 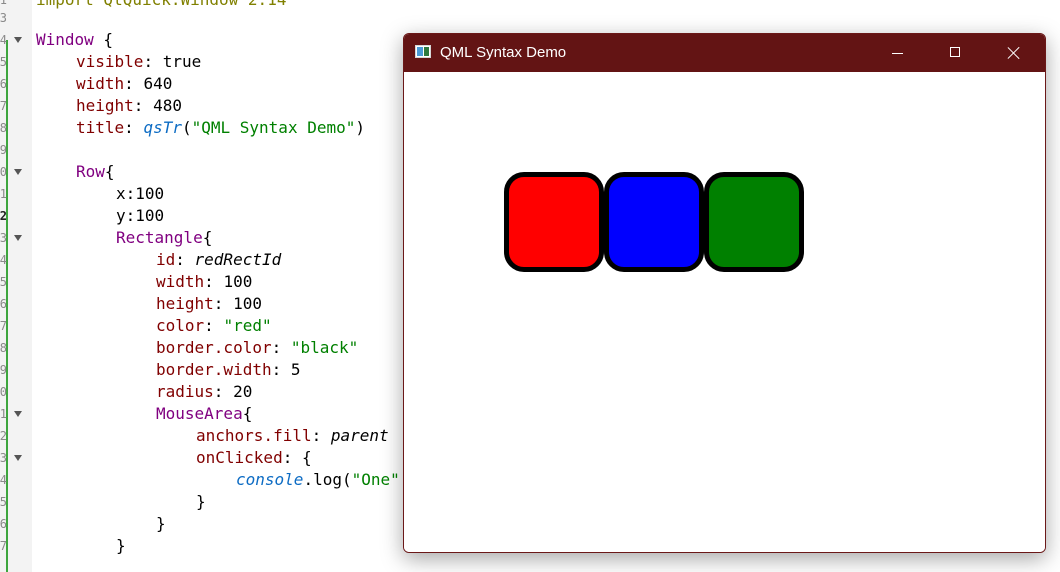 I want to click on code-line: onClicked: {, so click(x=254, y=457).